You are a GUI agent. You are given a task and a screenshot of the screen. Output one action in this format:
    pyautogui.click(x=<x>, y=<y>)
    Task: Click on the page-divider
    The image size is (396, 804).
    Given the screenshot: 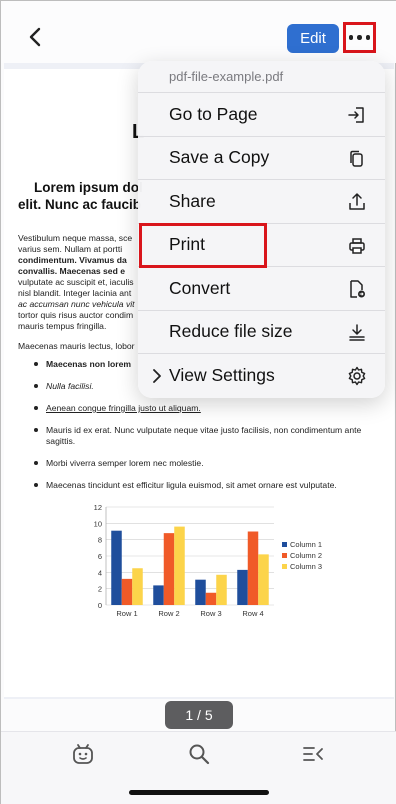 What is the action you would take?
    pyautogui.click(x=199, y=698)
    